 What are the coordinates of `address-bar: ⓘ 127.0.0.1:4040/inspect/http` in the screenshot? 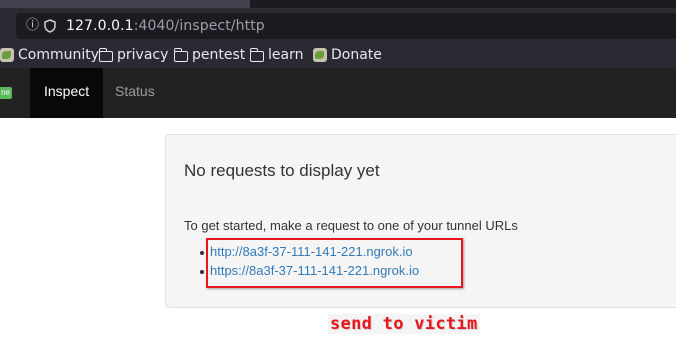 It's located at (346, 26).